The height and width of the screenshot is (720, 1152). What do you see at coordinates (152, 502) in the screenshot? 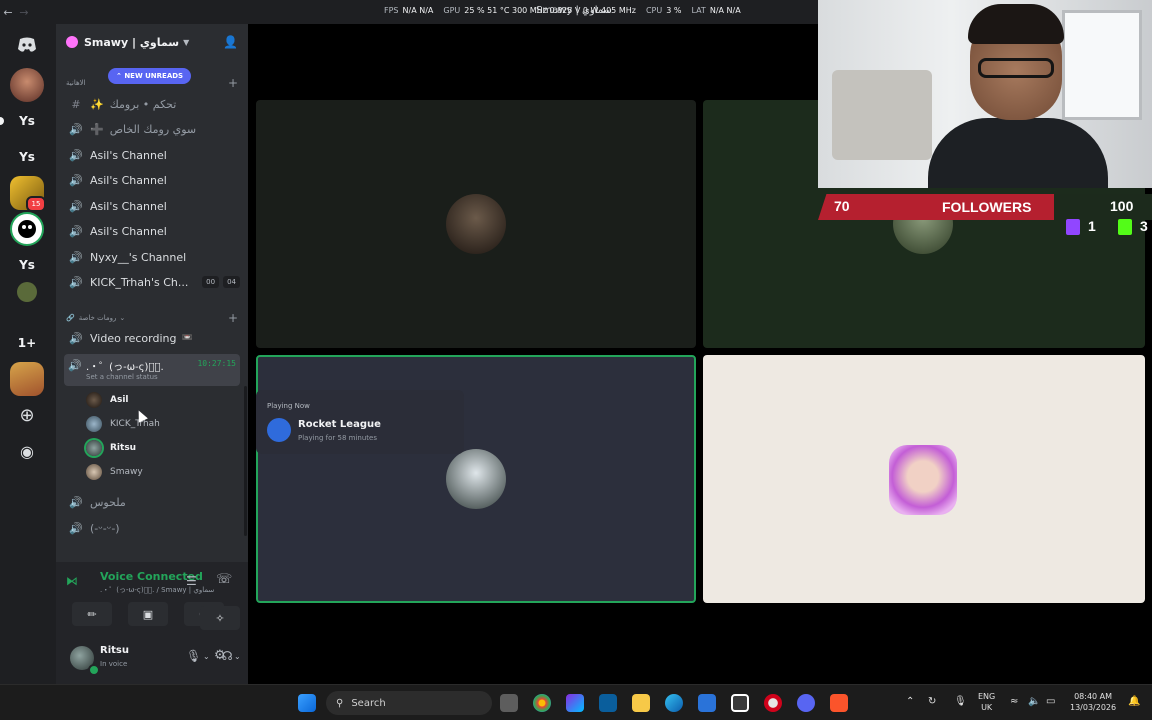
I see `channel-malhous: 🔊 ملحوس` at bounding box center [152, 502].